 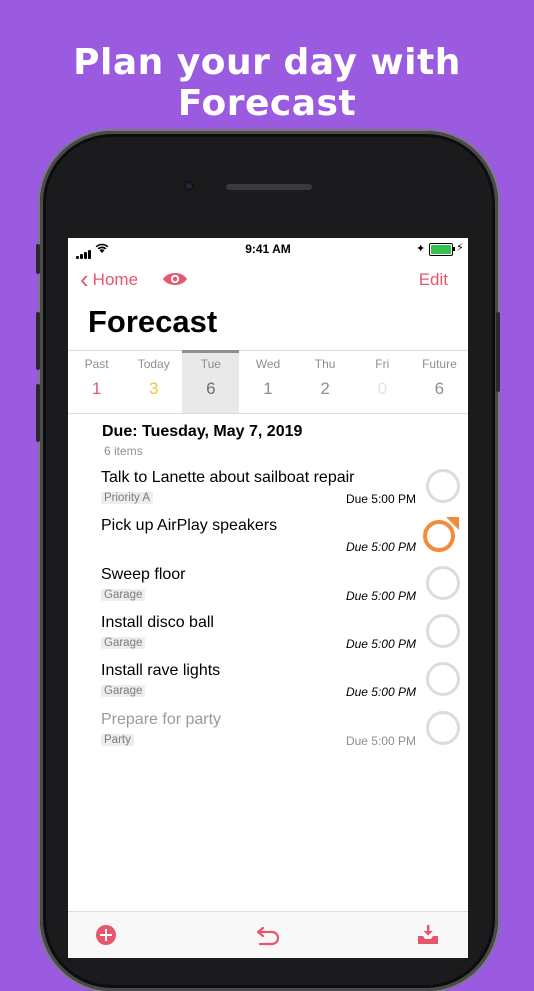 What do you see at coordinates (143, 574) in the screenshot?
I see `task-title: Sweep floor` at bounding box center [143, 574].